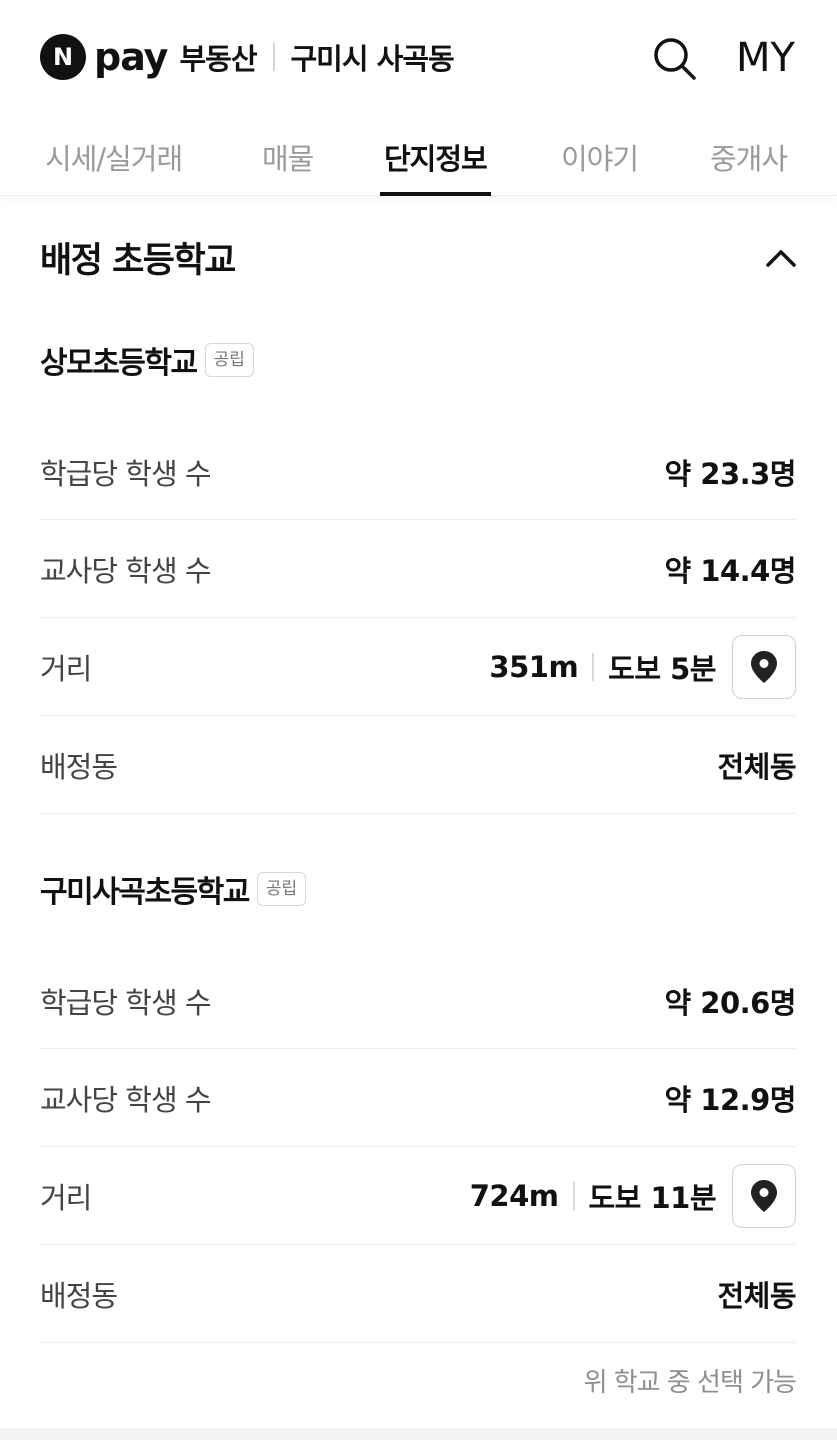 The height and width of the screenshot is (1440, 837). I want to click on tab-label: 매물, so click(288, 159).